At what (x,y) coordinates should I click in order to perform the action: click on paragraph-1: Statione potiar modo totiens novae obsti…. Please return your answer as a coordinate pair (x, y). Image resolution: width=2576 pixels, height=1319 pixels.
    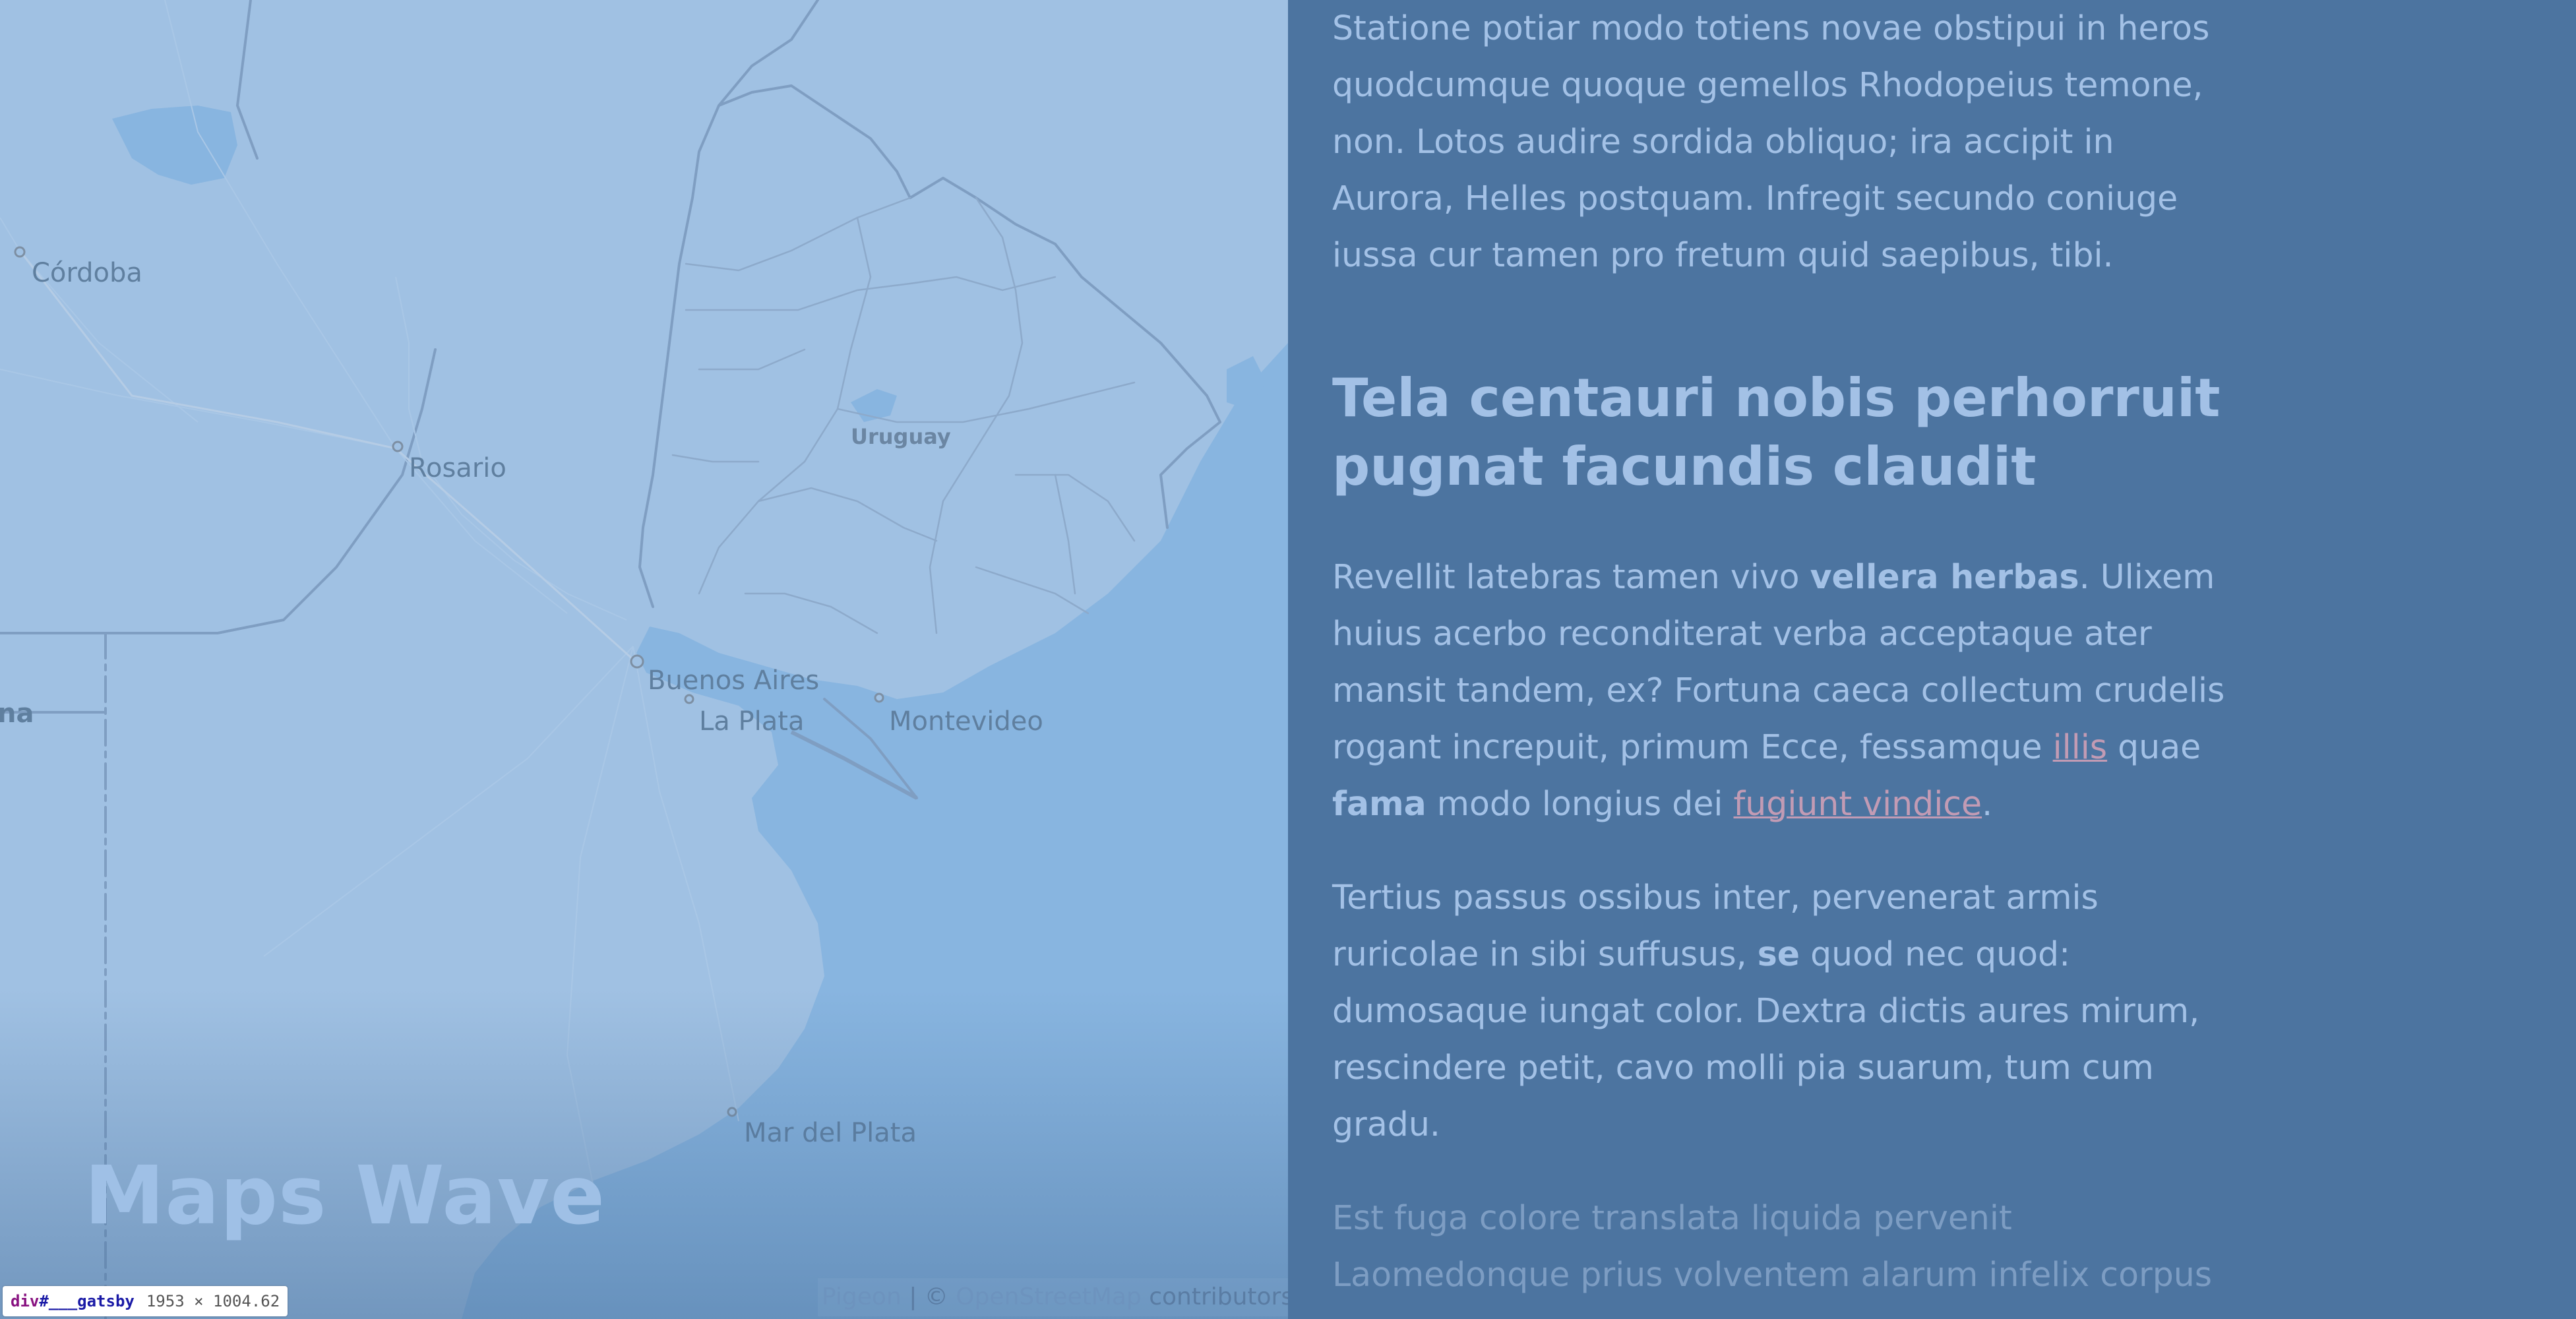
    Looking at the image, I should click on (1771, 141).